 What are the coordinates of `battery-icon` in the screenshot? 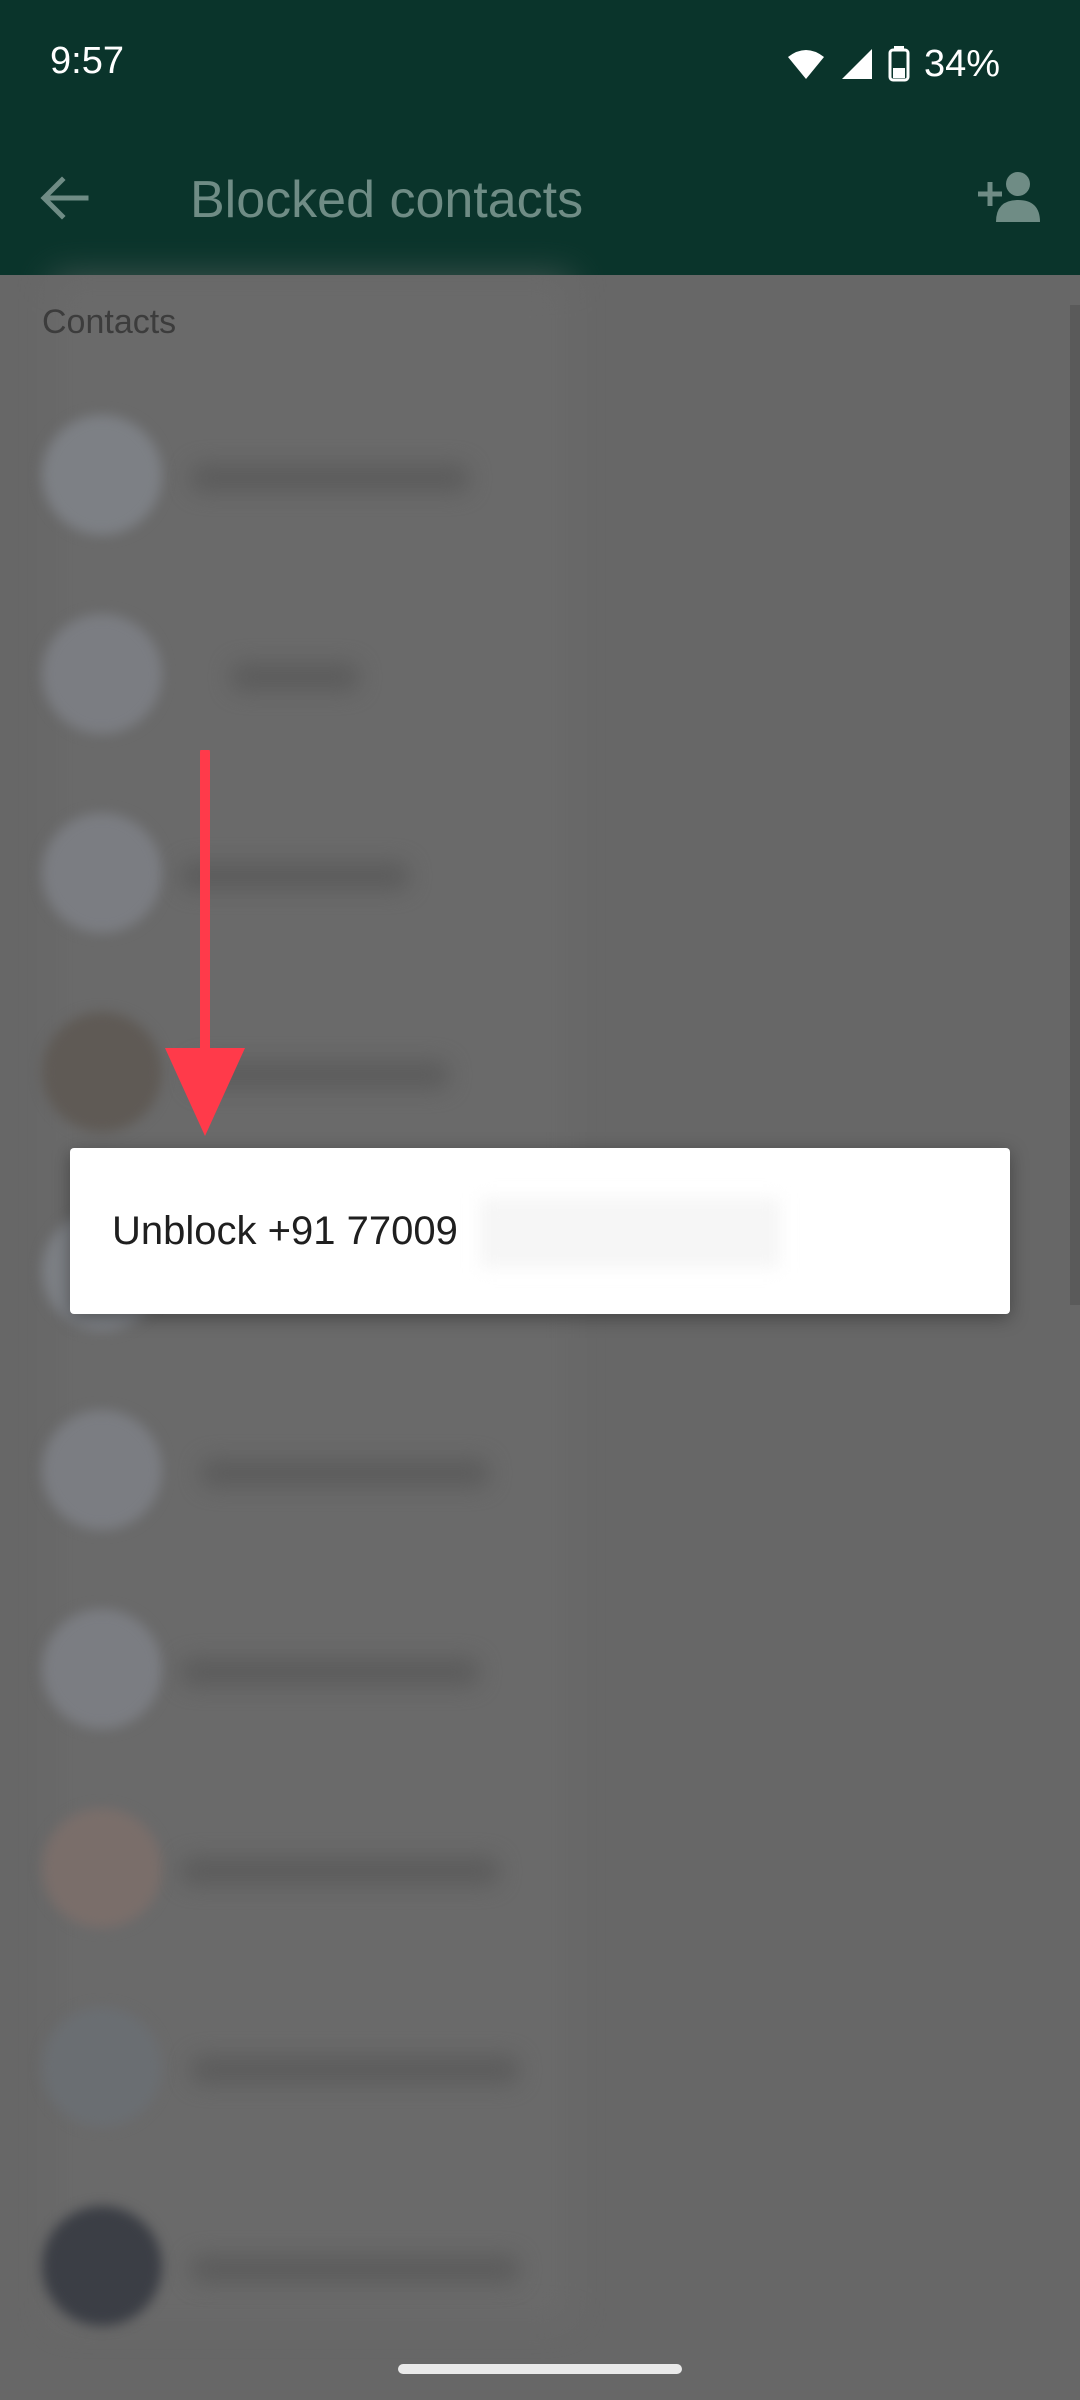 It's located at (899, 64).